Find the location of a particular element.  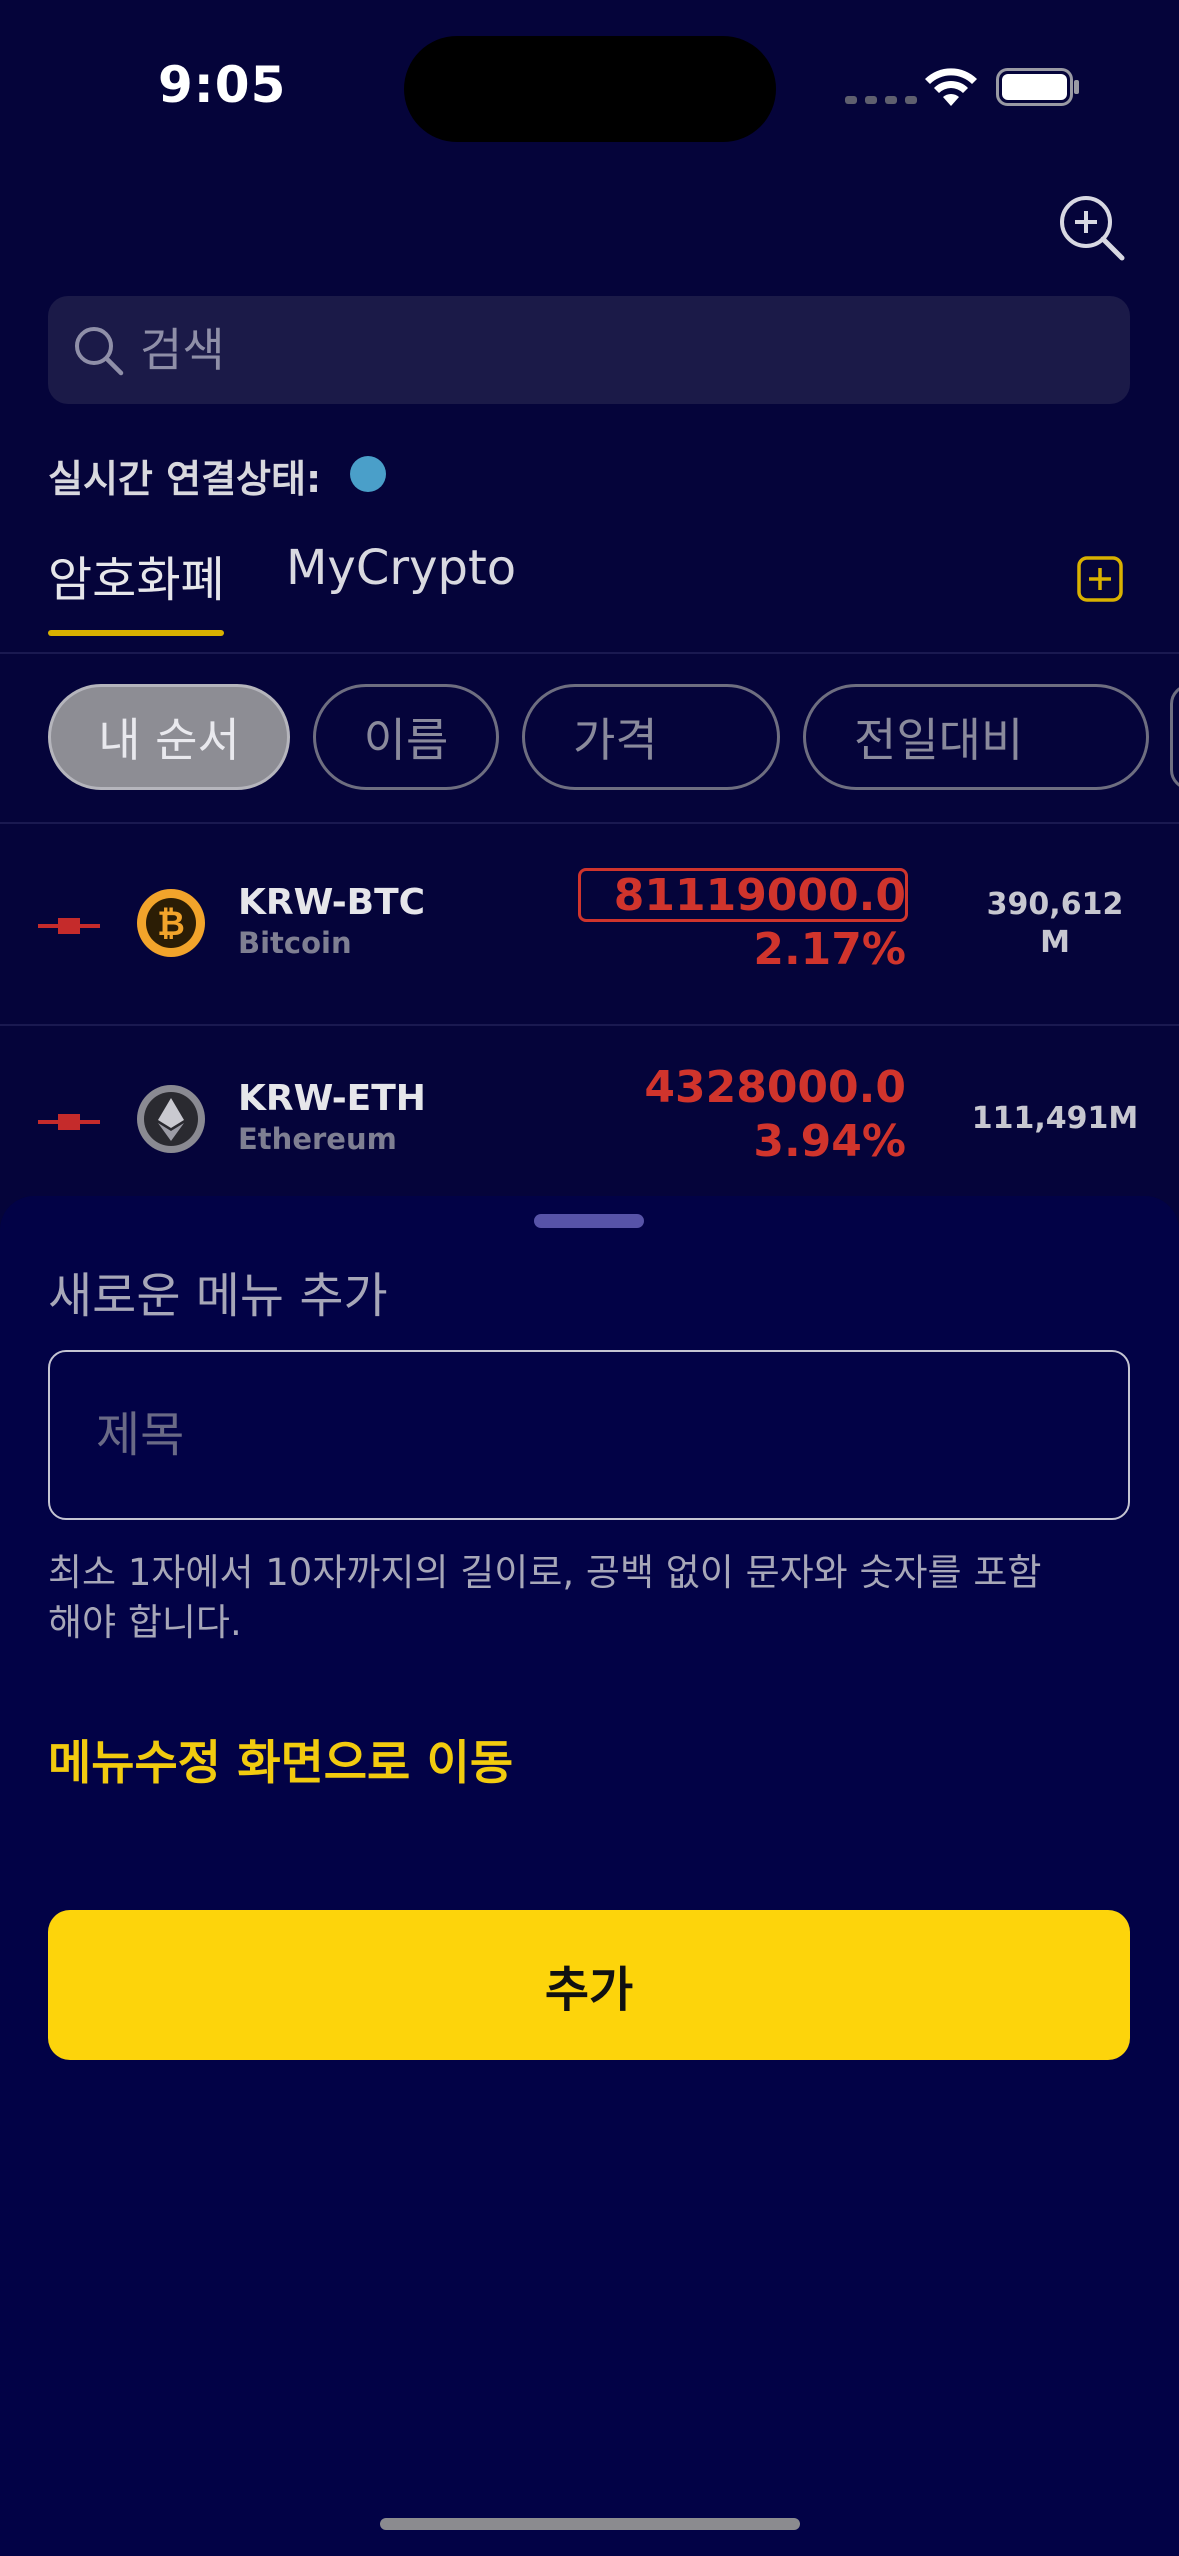

coin-volume: 390,612 M is located at coordinates (1055, 923).